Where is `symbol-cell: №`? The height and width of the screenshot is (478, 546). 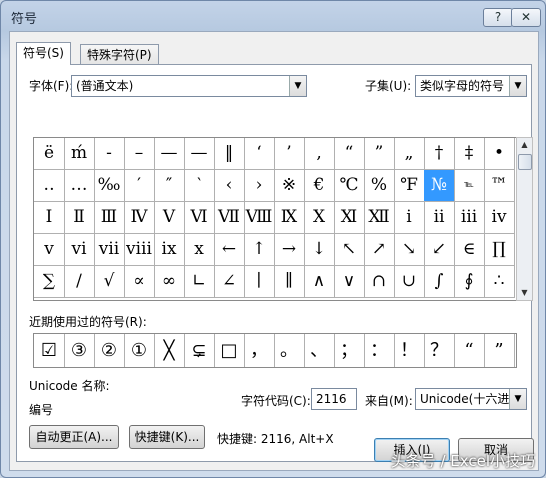
symbol-cell: № is located at coordinates (439, 186).